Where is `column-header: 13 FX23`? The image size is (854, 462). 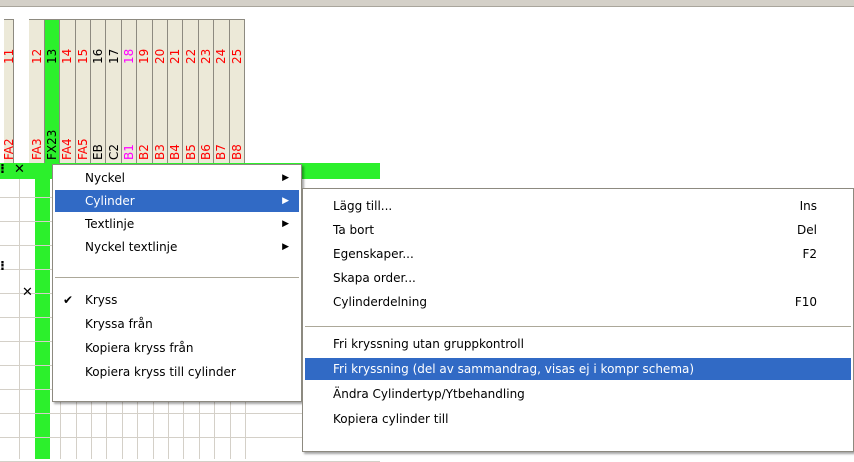 column-header: 13 FX23 is located at coordinates (52, 91).